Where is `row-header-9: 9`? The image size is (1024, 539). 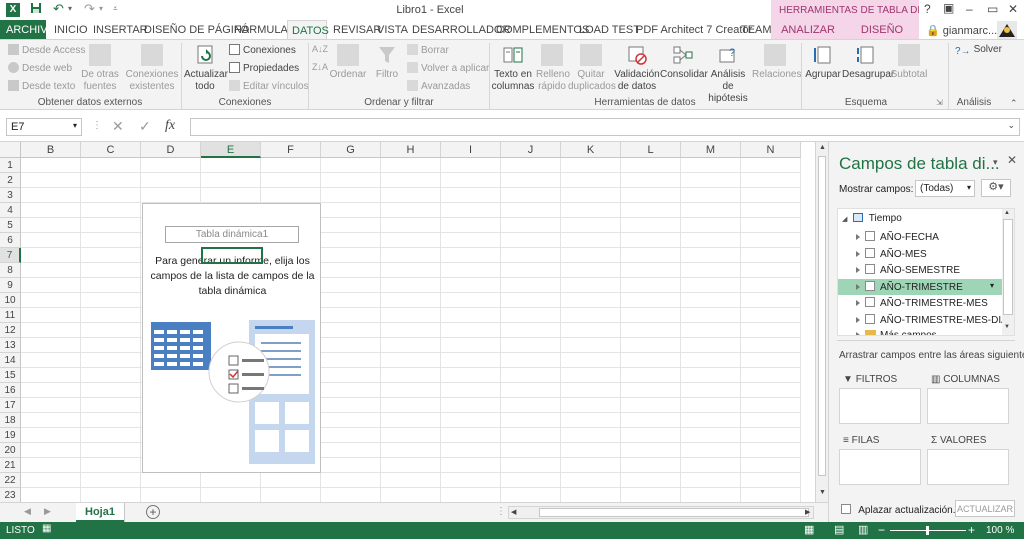 row-header-9: 9 is located at coordinates (10, 285).